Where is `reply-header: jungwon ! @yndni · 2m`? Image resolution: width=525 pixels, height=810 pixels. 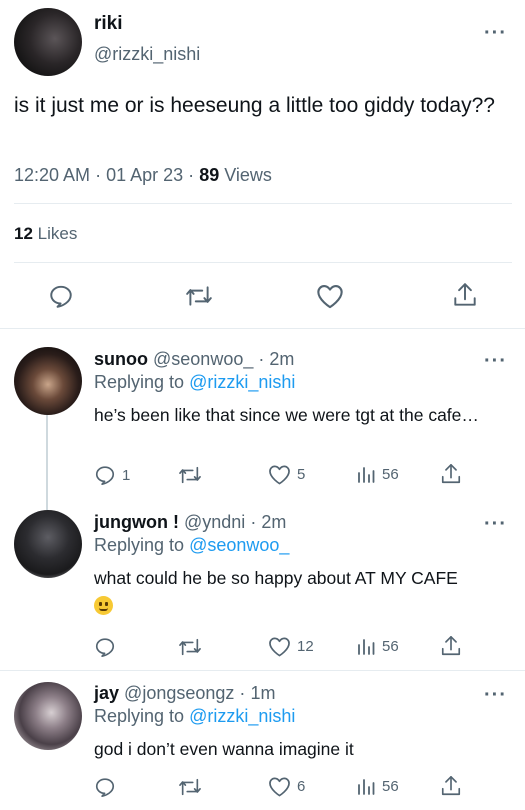
reply-header: jungwon ! @yndni · 2m is located at coordinates (190, 522).